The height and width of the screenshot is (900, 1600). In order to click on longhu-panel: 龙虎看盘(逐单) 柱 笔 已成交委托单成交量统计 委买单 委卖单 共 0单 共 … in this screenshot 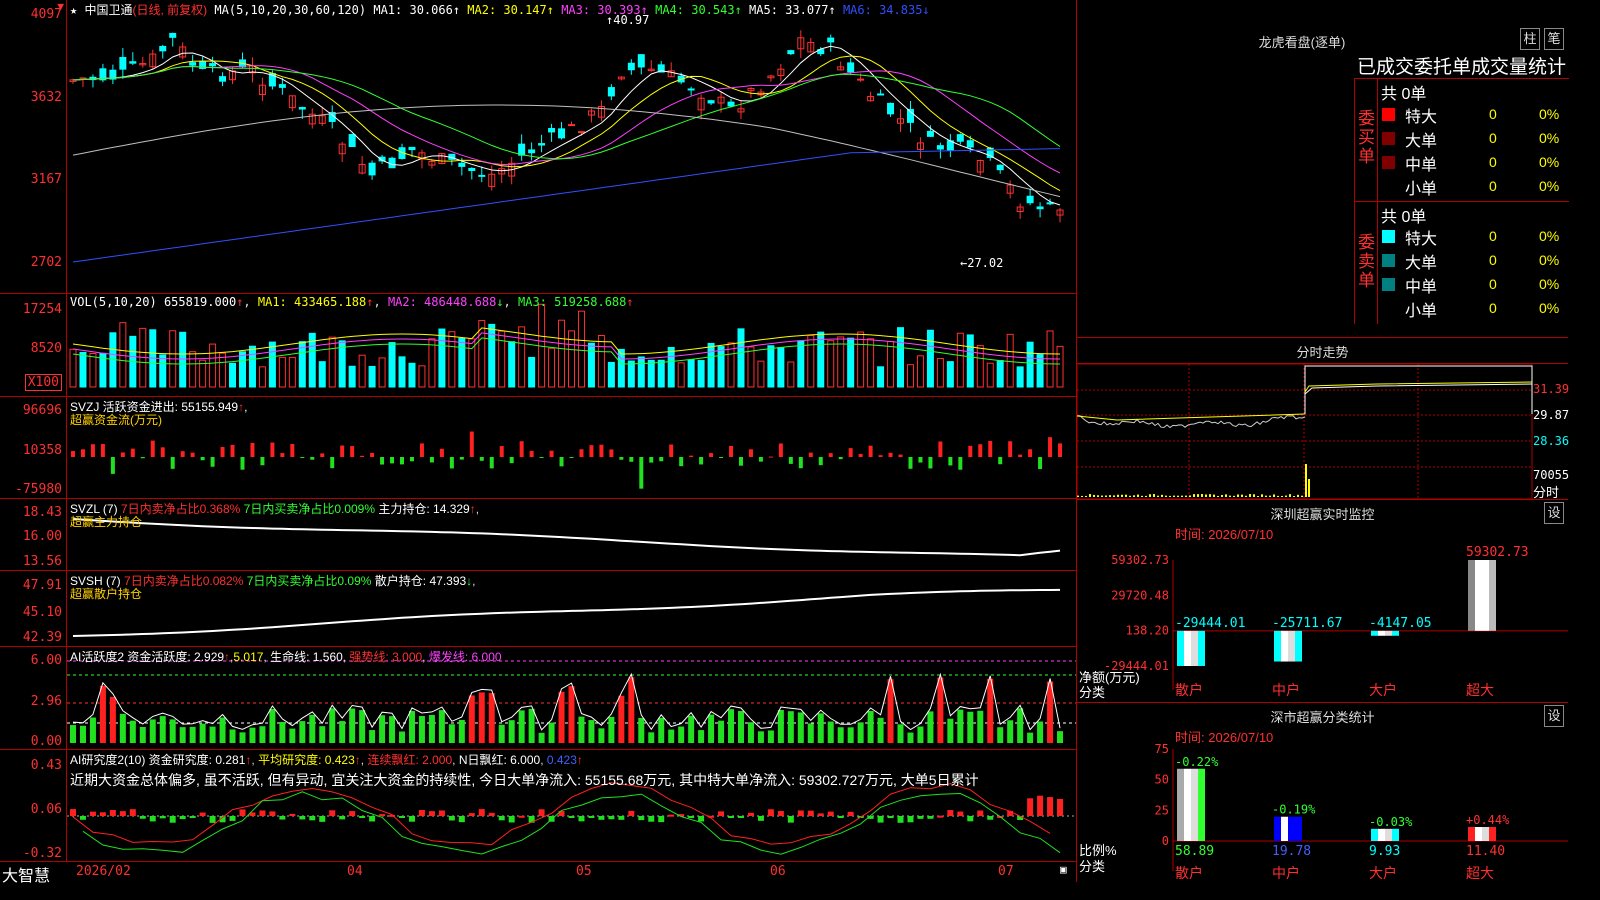, I will do `click(1323, 169)`.